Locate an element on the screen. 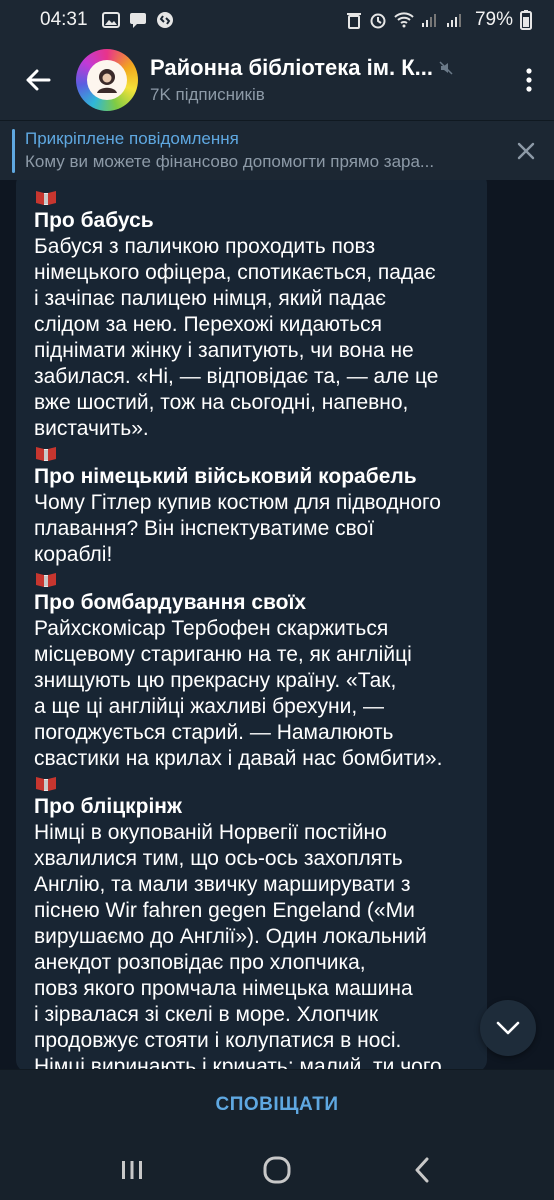  portrait-icon is located at coordinates (107, 81).